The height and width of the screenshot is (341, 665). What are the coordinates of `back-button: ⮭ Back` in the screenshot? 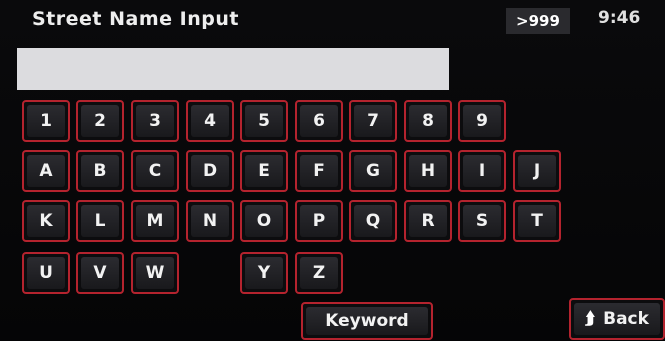 It's located at (617, 319).